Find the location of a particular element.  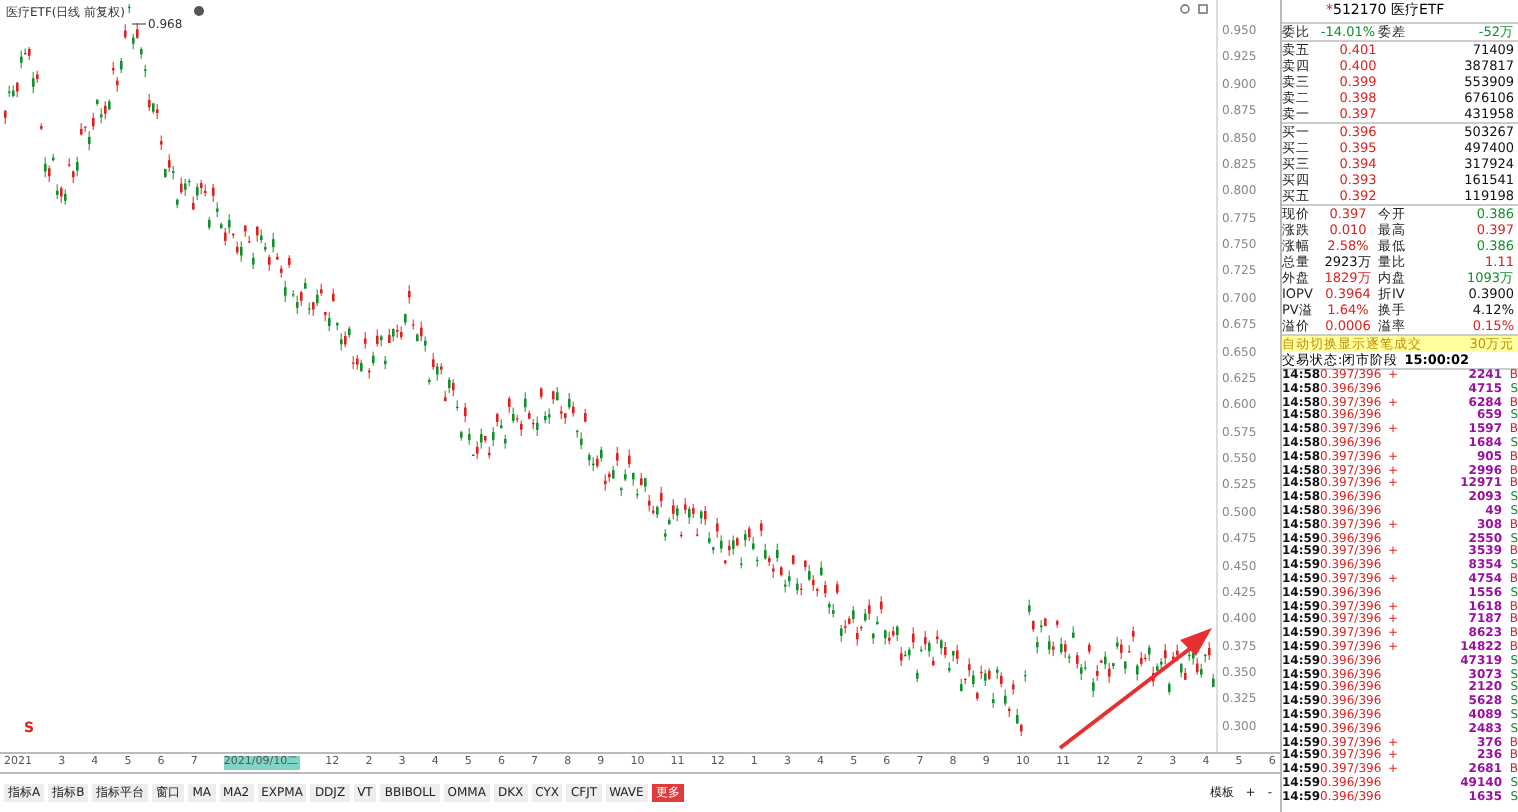

square-icon is located at coordinates (1203, 9).